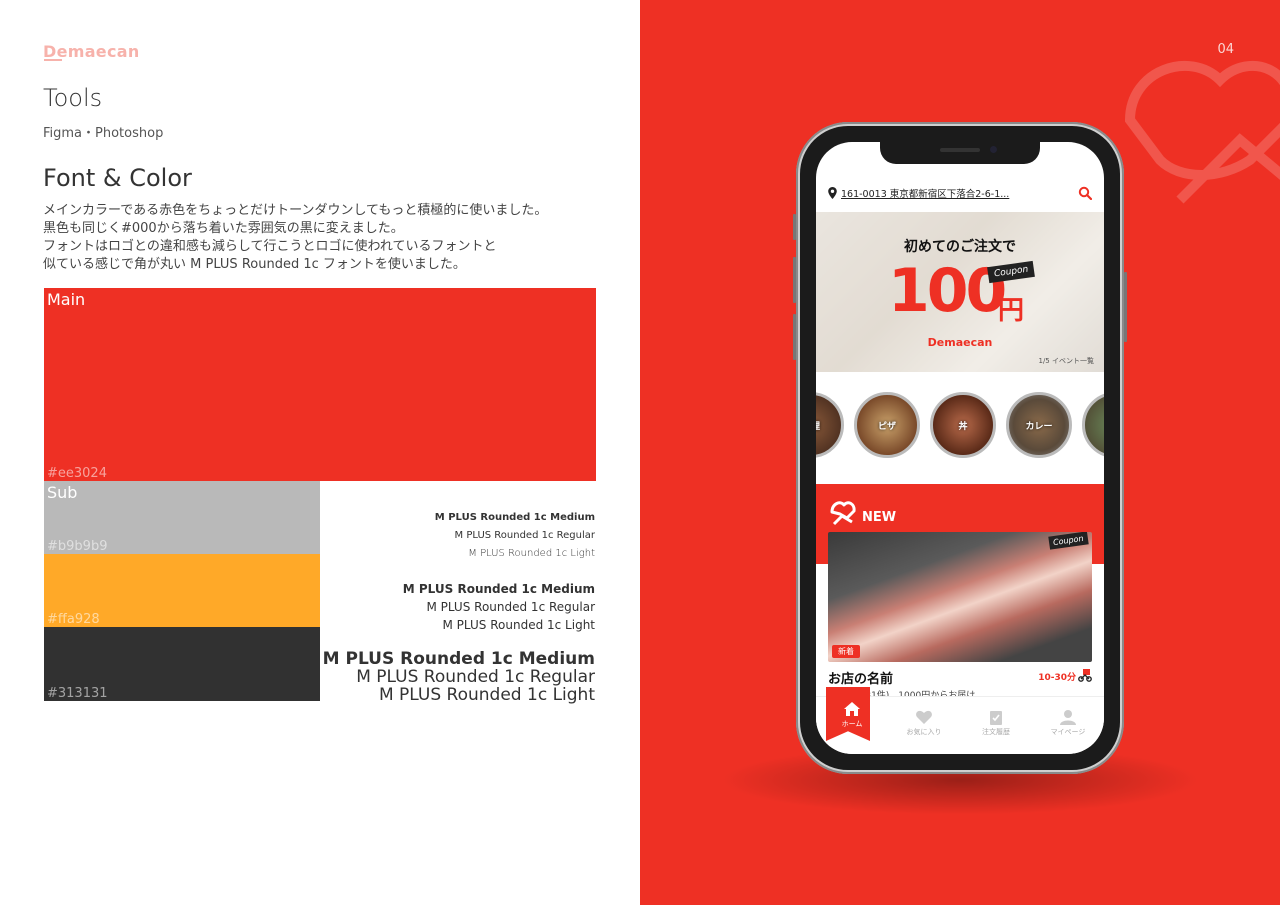  Describe the element at coordinates (103, 133) in the screenshot. I see `tools-list: Figma・Photoshop` at that location.